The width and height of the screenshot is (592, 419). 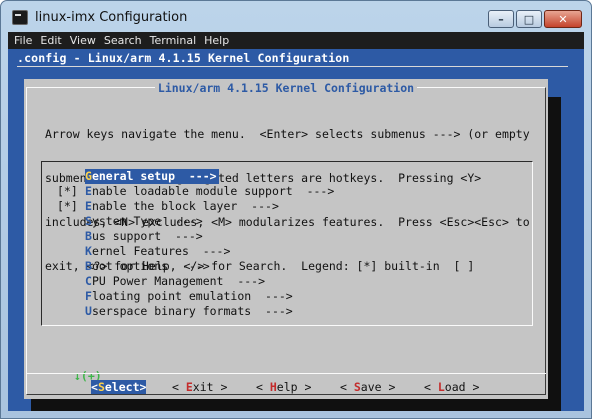 I want to click on dialog-title-text: Linux/arm 4.1.15 Kernel Configuration, so click(x=286, y=88).